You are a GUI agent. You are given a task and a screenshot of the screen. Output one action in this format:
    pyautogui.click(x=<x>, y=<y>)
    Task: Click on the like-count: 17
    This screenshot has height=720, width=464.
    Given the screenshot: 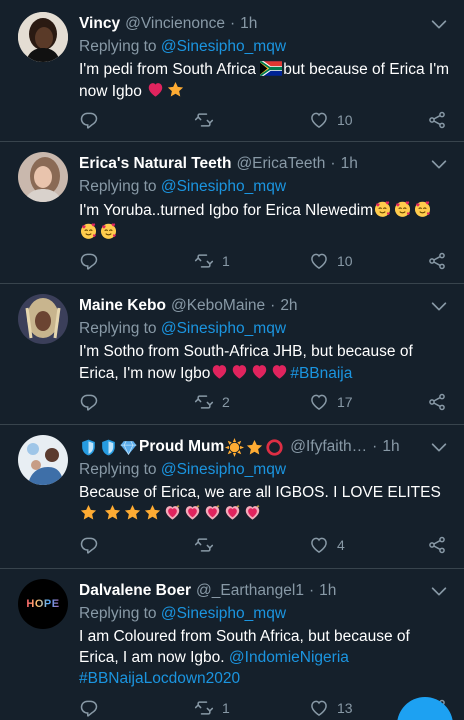 What is the action you would take?
    pyautogui.click(x=345, y=402)
    